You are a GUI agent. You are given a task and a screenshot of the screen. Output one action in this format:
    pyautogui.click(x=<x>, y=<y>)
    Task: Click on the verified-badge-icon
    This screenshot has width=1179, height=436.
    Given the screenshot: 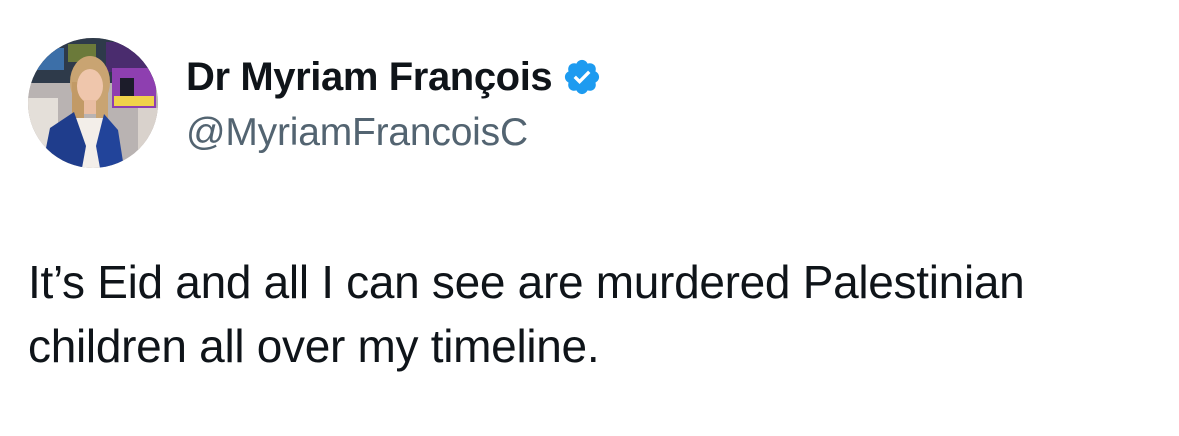 What is the action you would take?
    pyautogui.click(x=582, y=77)
    